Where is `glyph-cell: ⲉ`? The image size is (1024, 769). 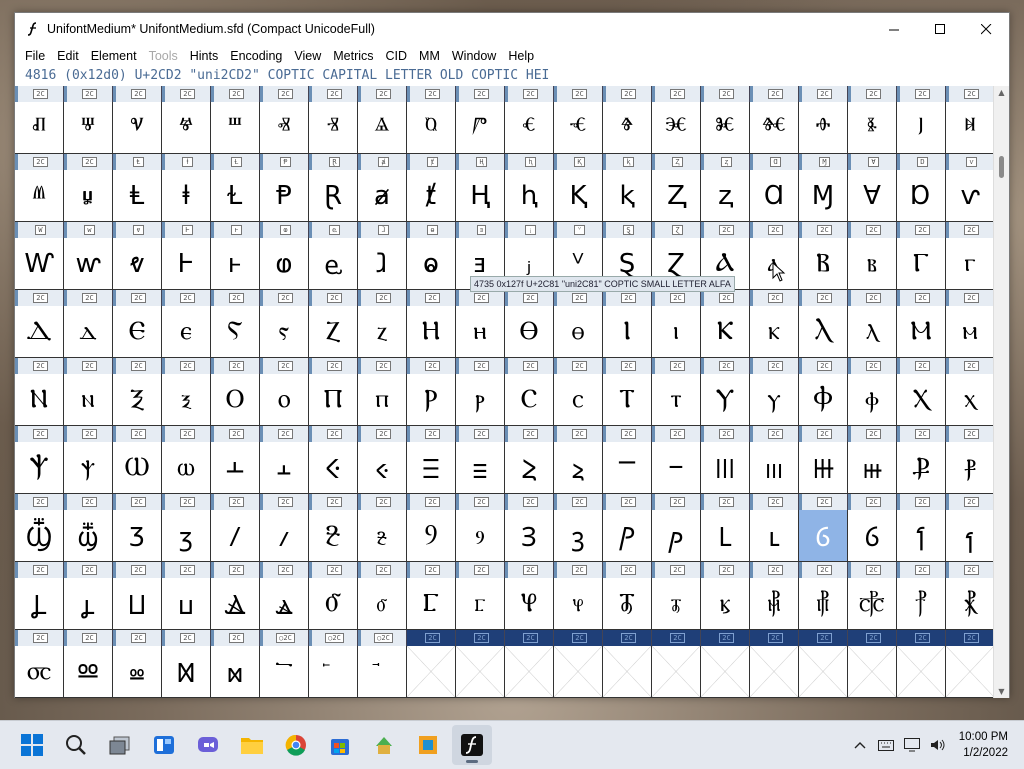 glyph-cell: ⲉ is located at coordinates (186, 332).